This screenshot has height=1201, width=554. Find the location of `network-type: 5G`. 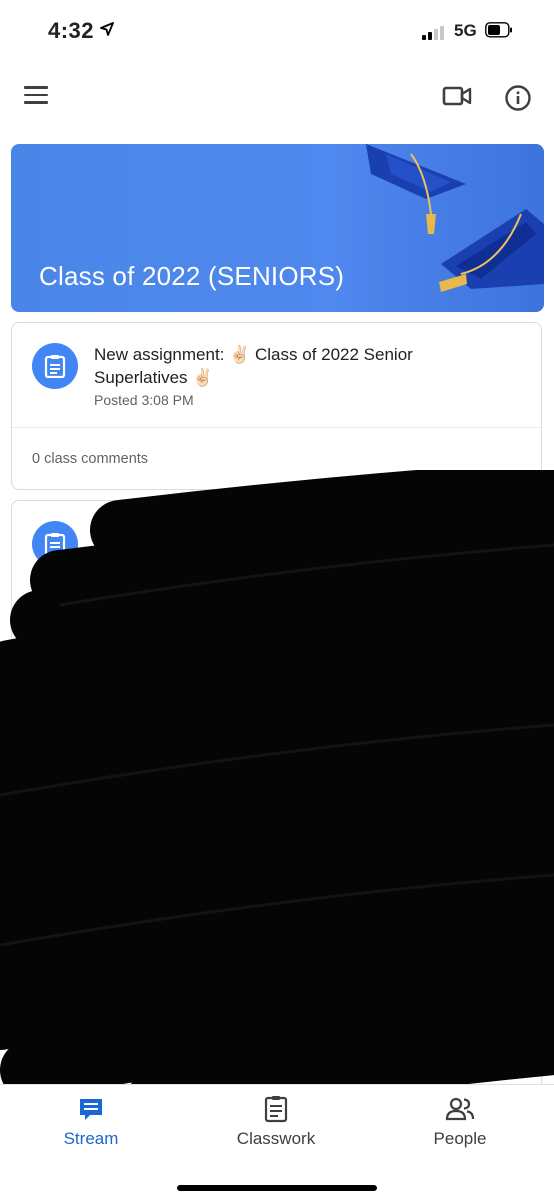

network-type: 5G is located at coordinates (465, 30).